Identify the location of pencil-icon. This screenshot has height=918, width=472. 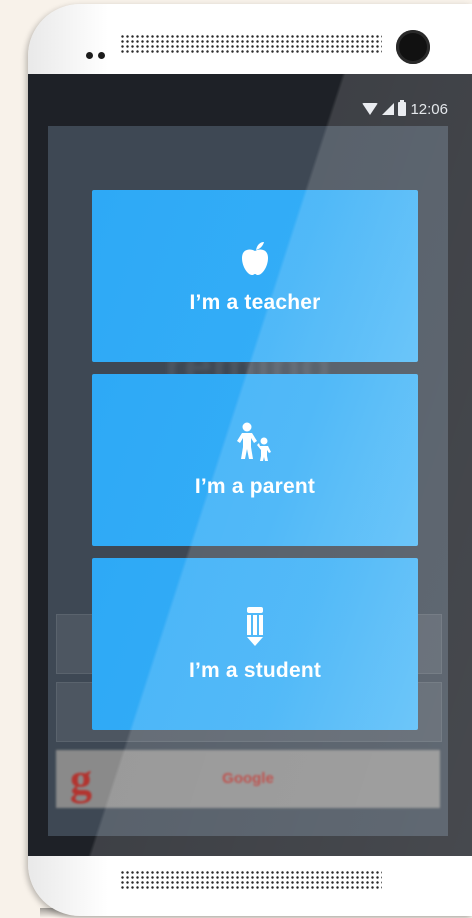
(255, 626).